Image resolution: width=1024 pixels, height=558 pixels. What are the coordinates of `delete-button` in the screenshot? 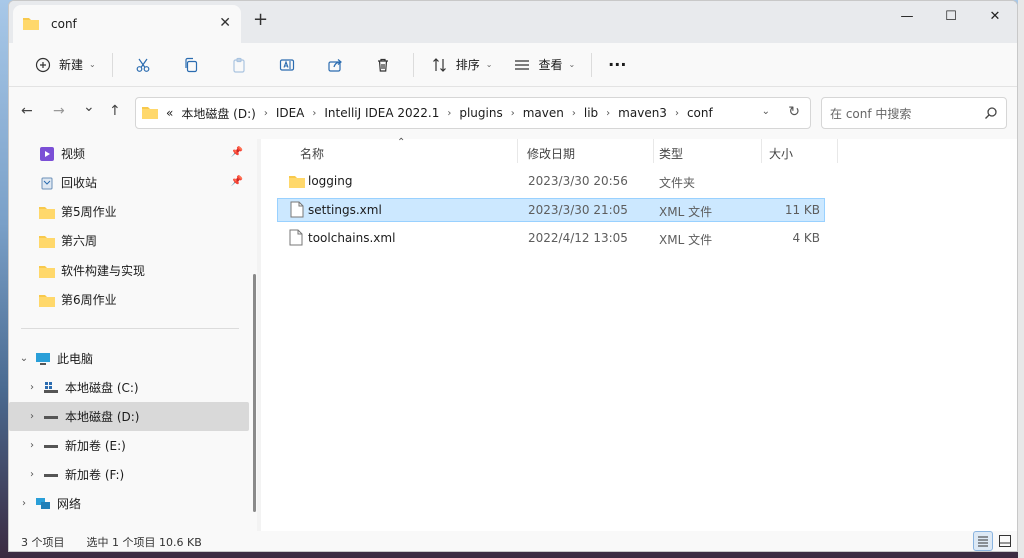 It's located at (383, 65).